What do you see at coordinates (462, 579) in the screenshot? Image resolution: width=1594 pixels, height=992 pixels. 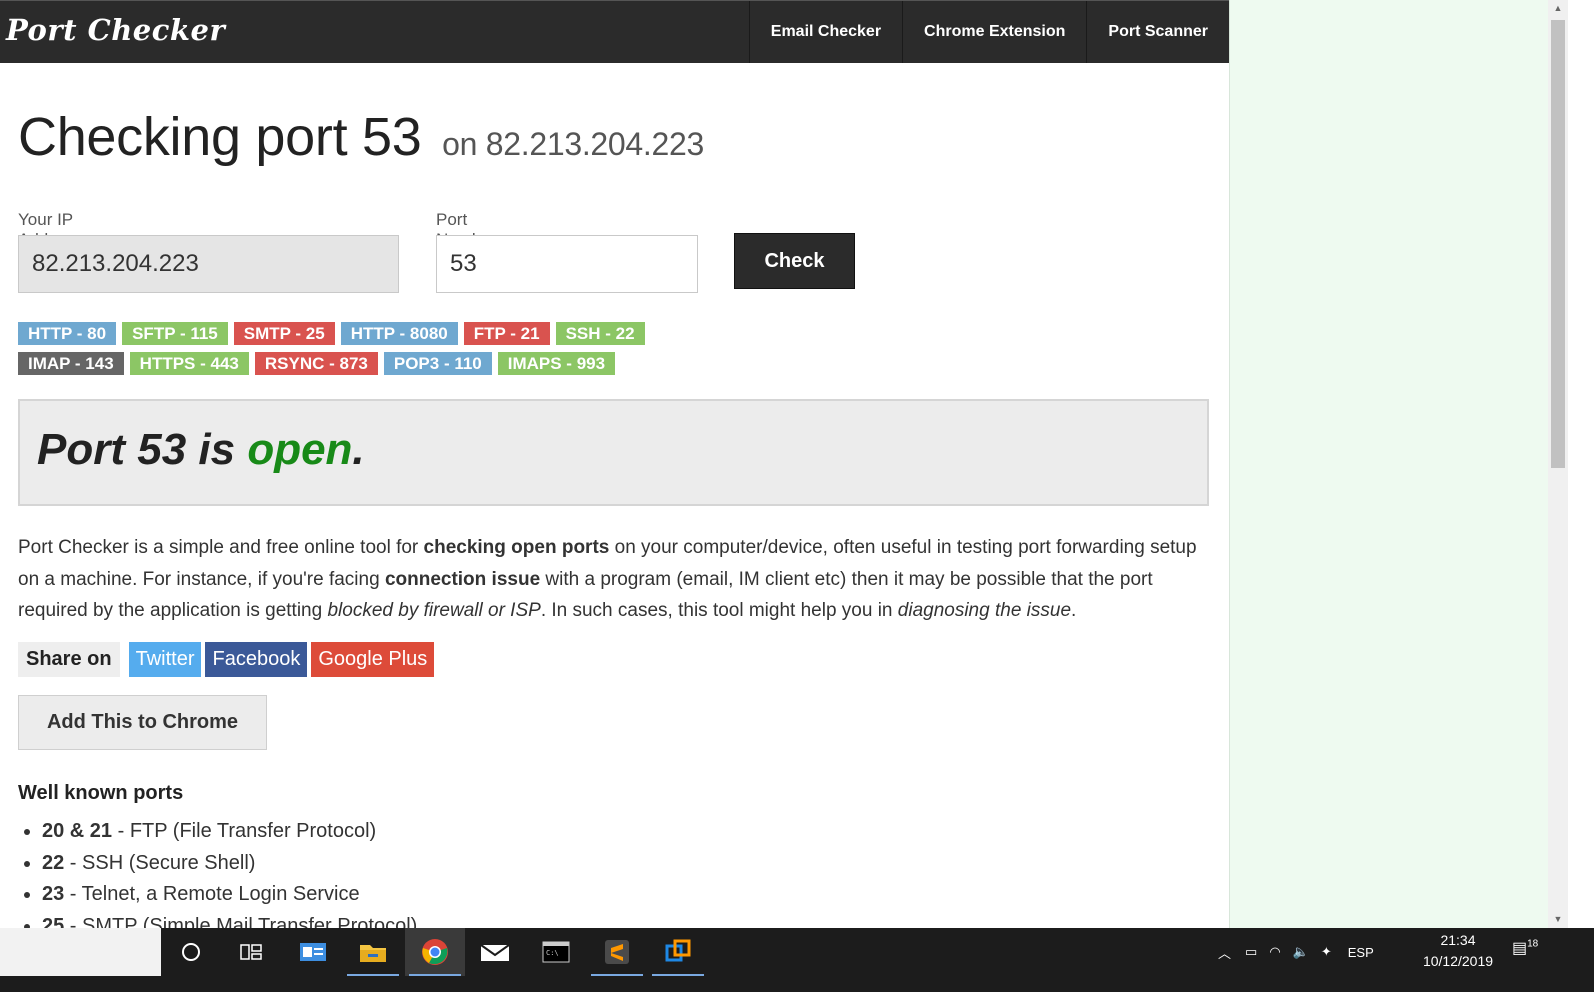 I see `desc-bold: connection issue` at bounding box center [462, 579].